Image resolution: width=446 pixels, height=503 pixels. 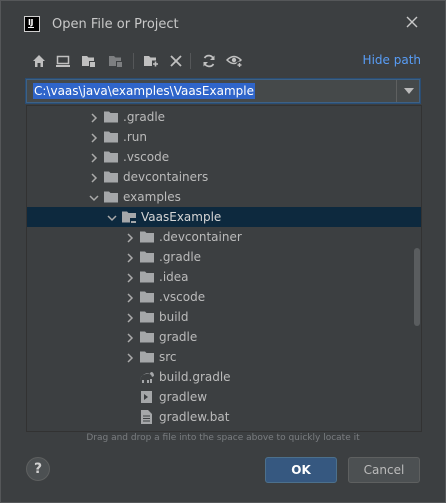 I want to click on tree-row: .devcontainer, so click(x=224, y=237).